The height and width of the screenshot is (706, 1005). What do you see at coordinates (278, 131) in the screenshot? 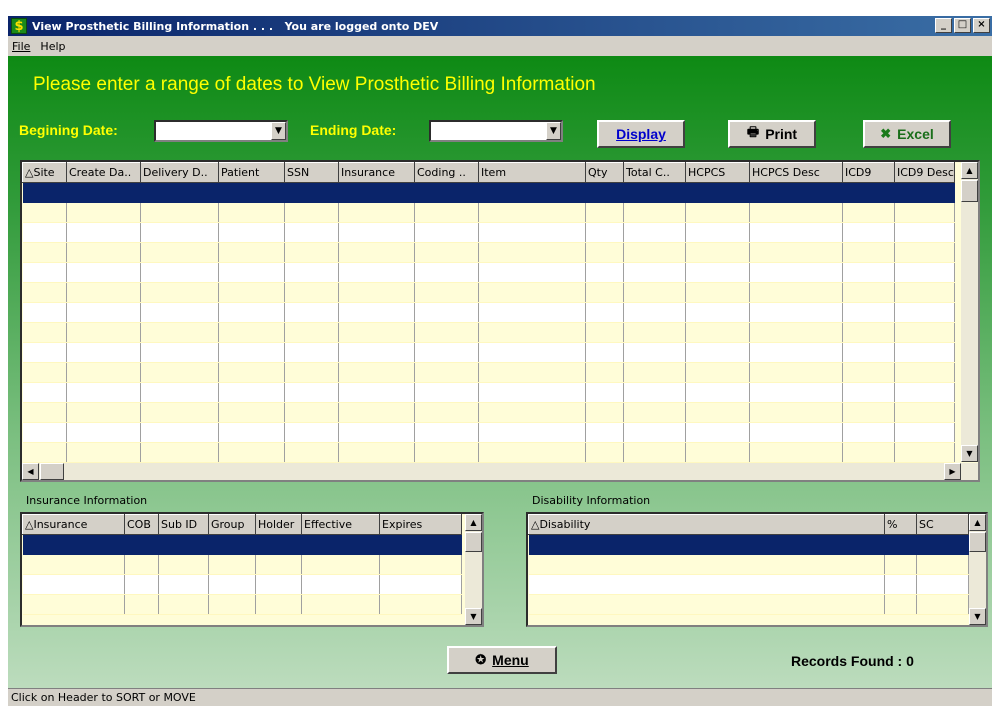
I see `chevron-down-icon: ▼` at bounding box center [278, 131].